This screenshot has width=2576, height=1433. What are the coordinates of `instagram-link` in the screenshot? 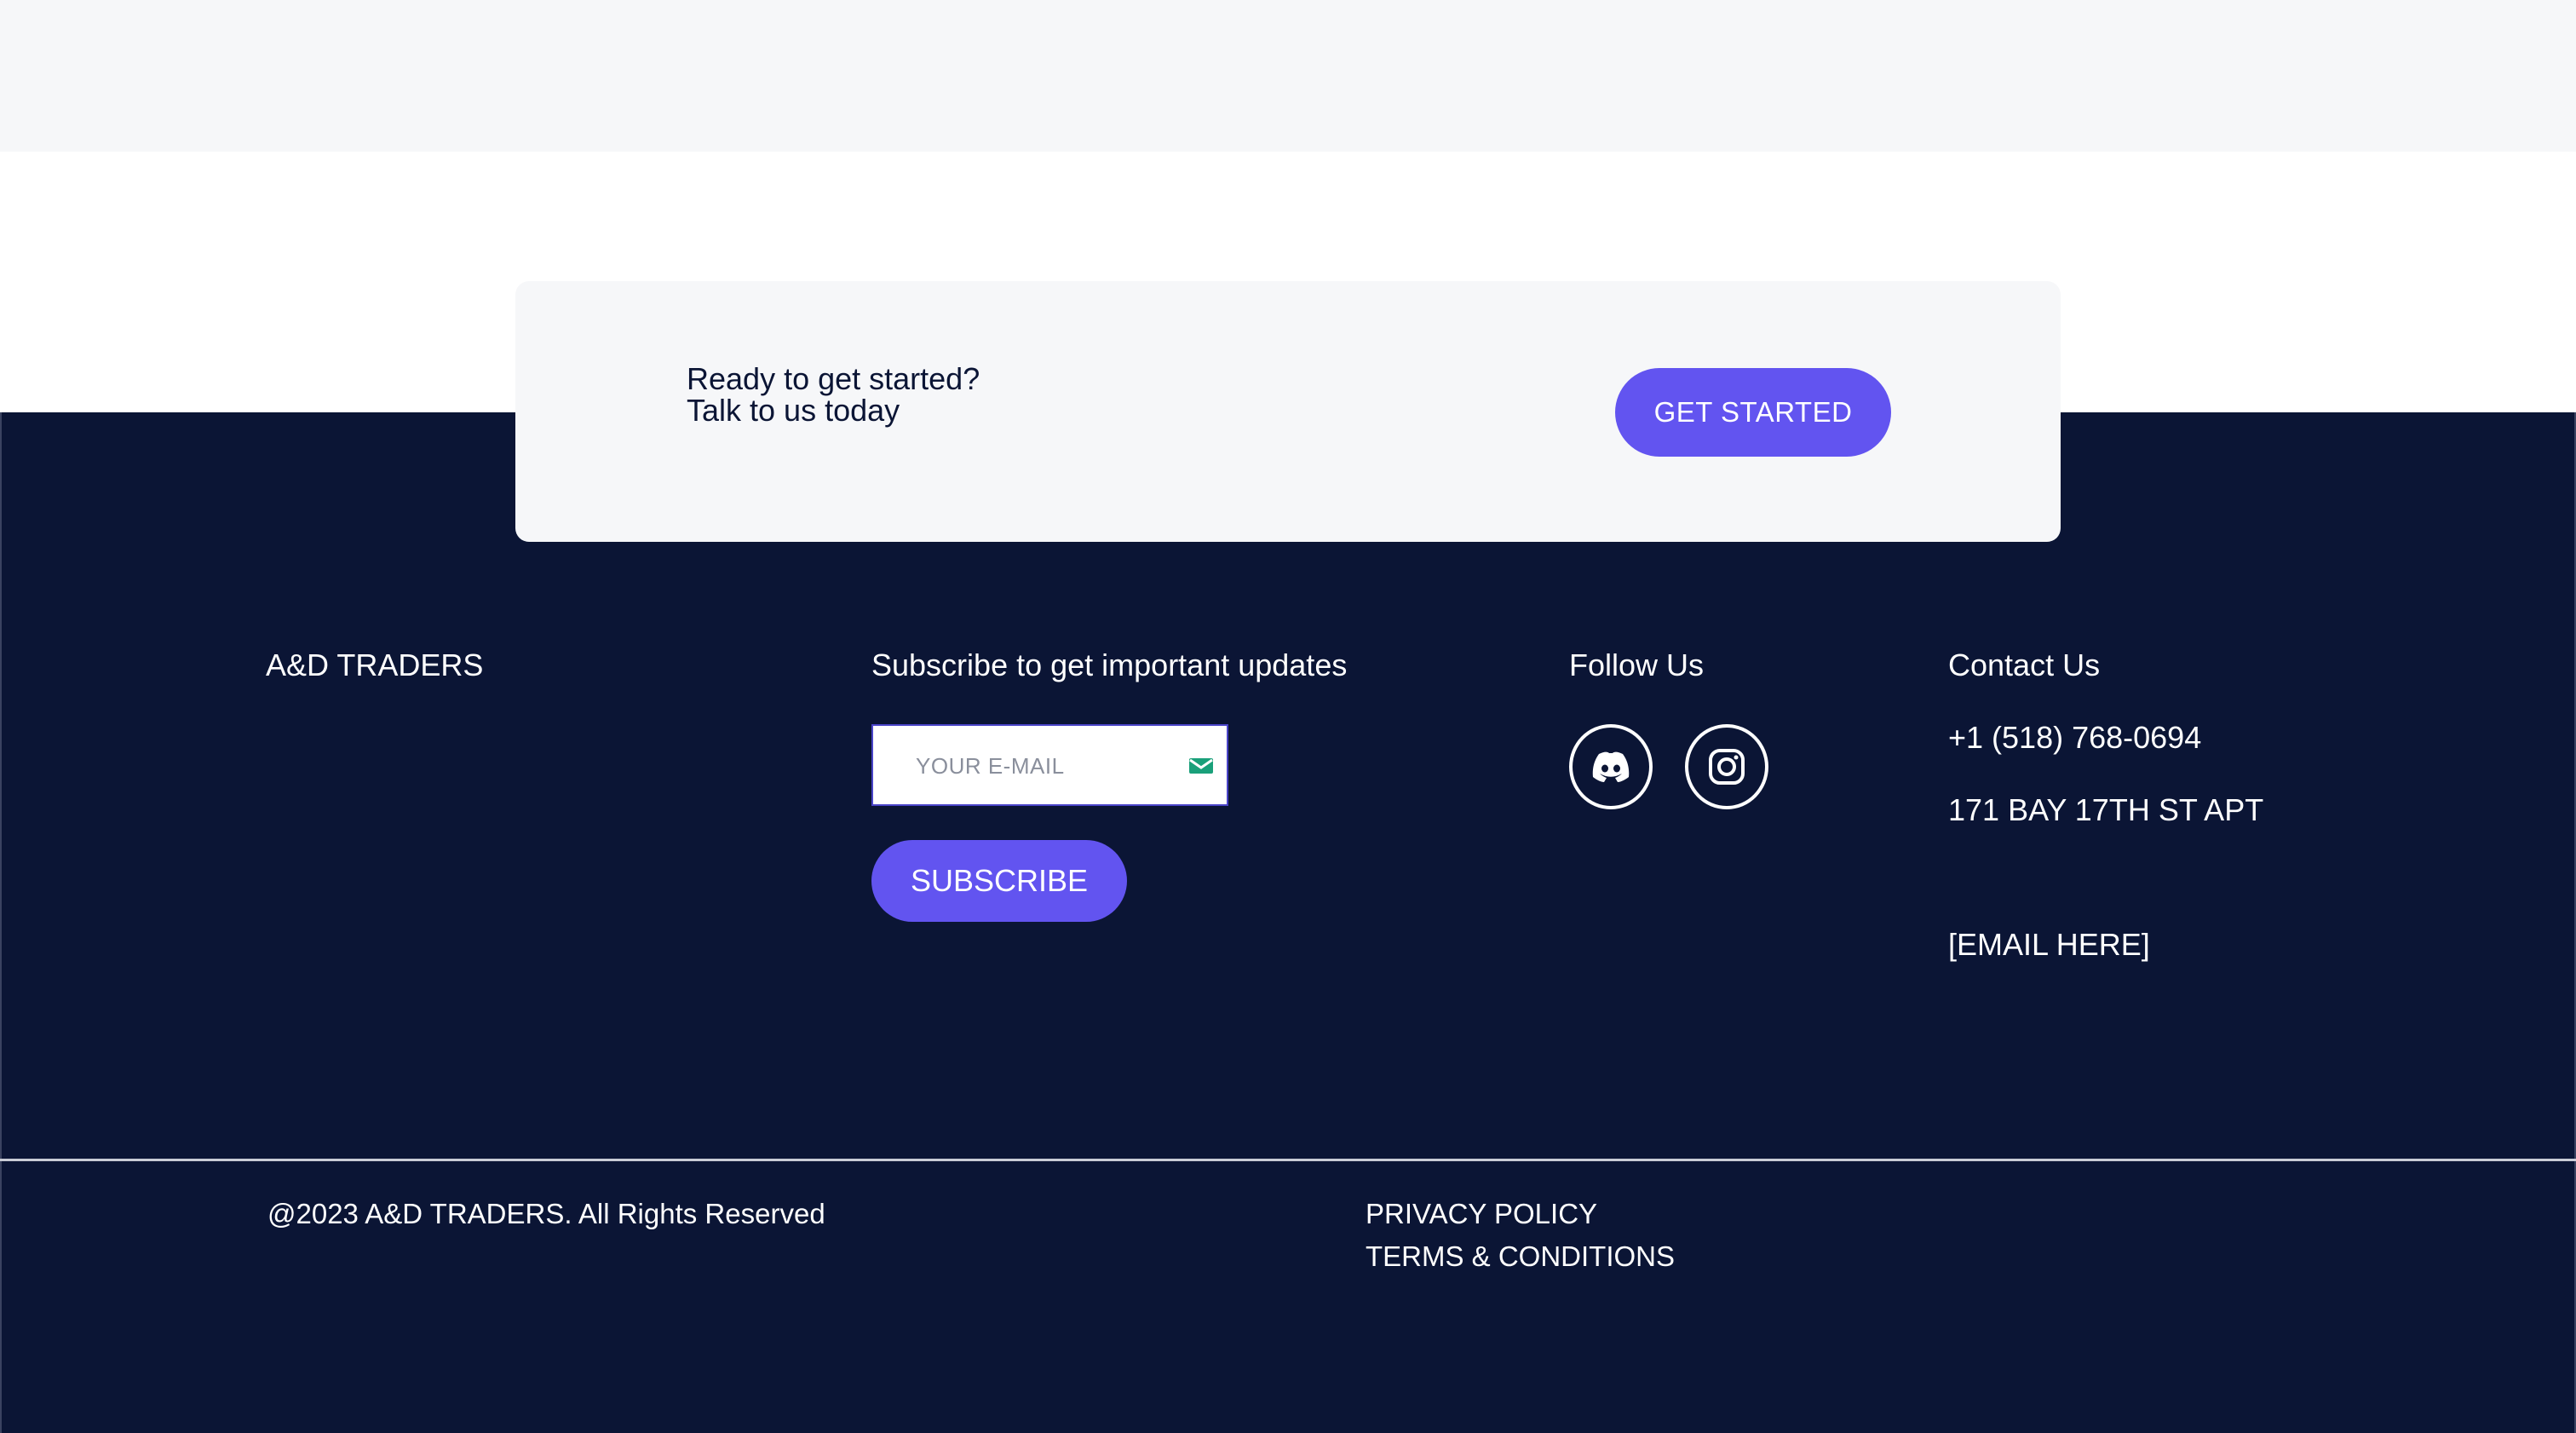 It's located at (1726, 766).